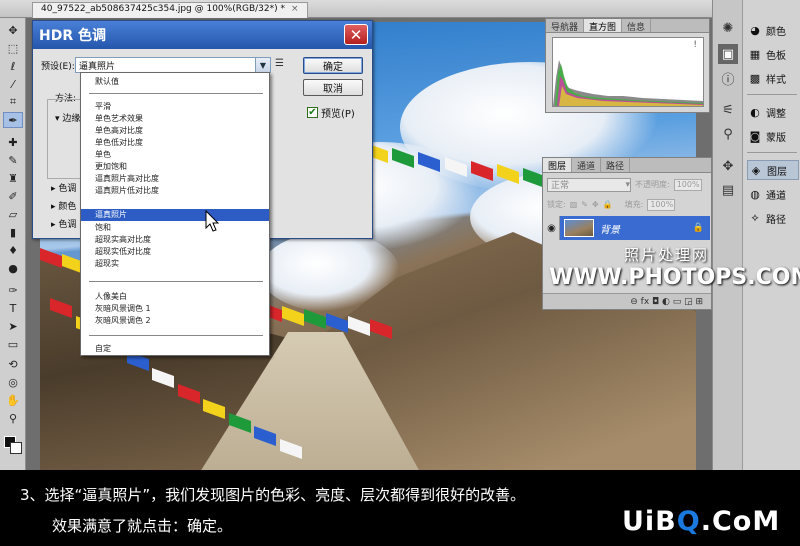  What do you see at coordinates (595, 204) in the screenshot?
I see `lock-move-icon: ✥` at bounding box center [595, 204].